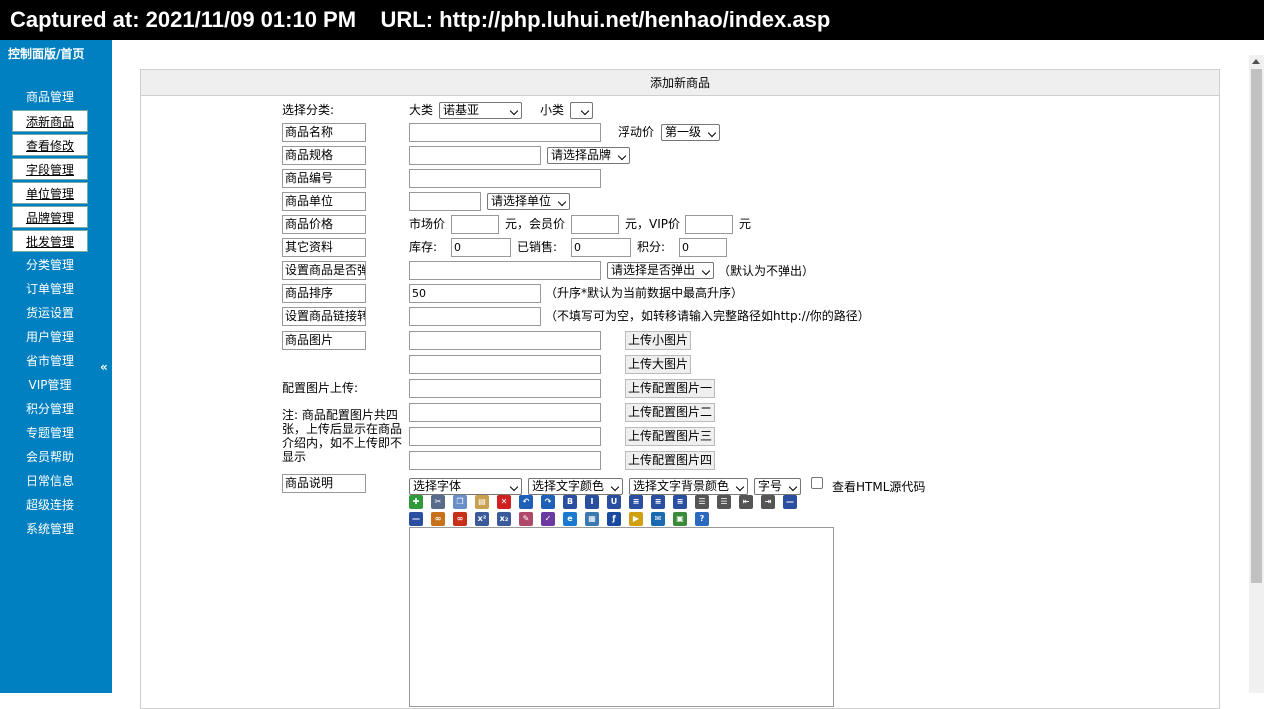 The width and height of the screenshot is (1264, 709). I want to click on subscript-icon: x₂, so click(504, 519).